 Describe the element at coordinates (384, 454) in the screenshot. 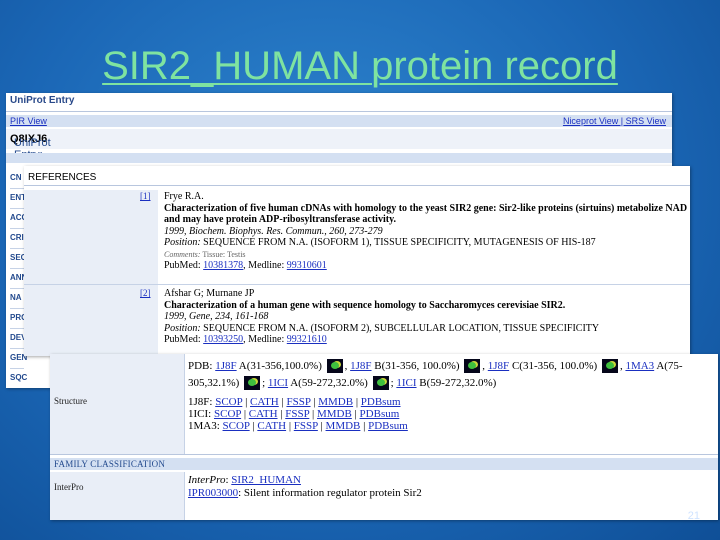

I see `structure-divider` at that location.